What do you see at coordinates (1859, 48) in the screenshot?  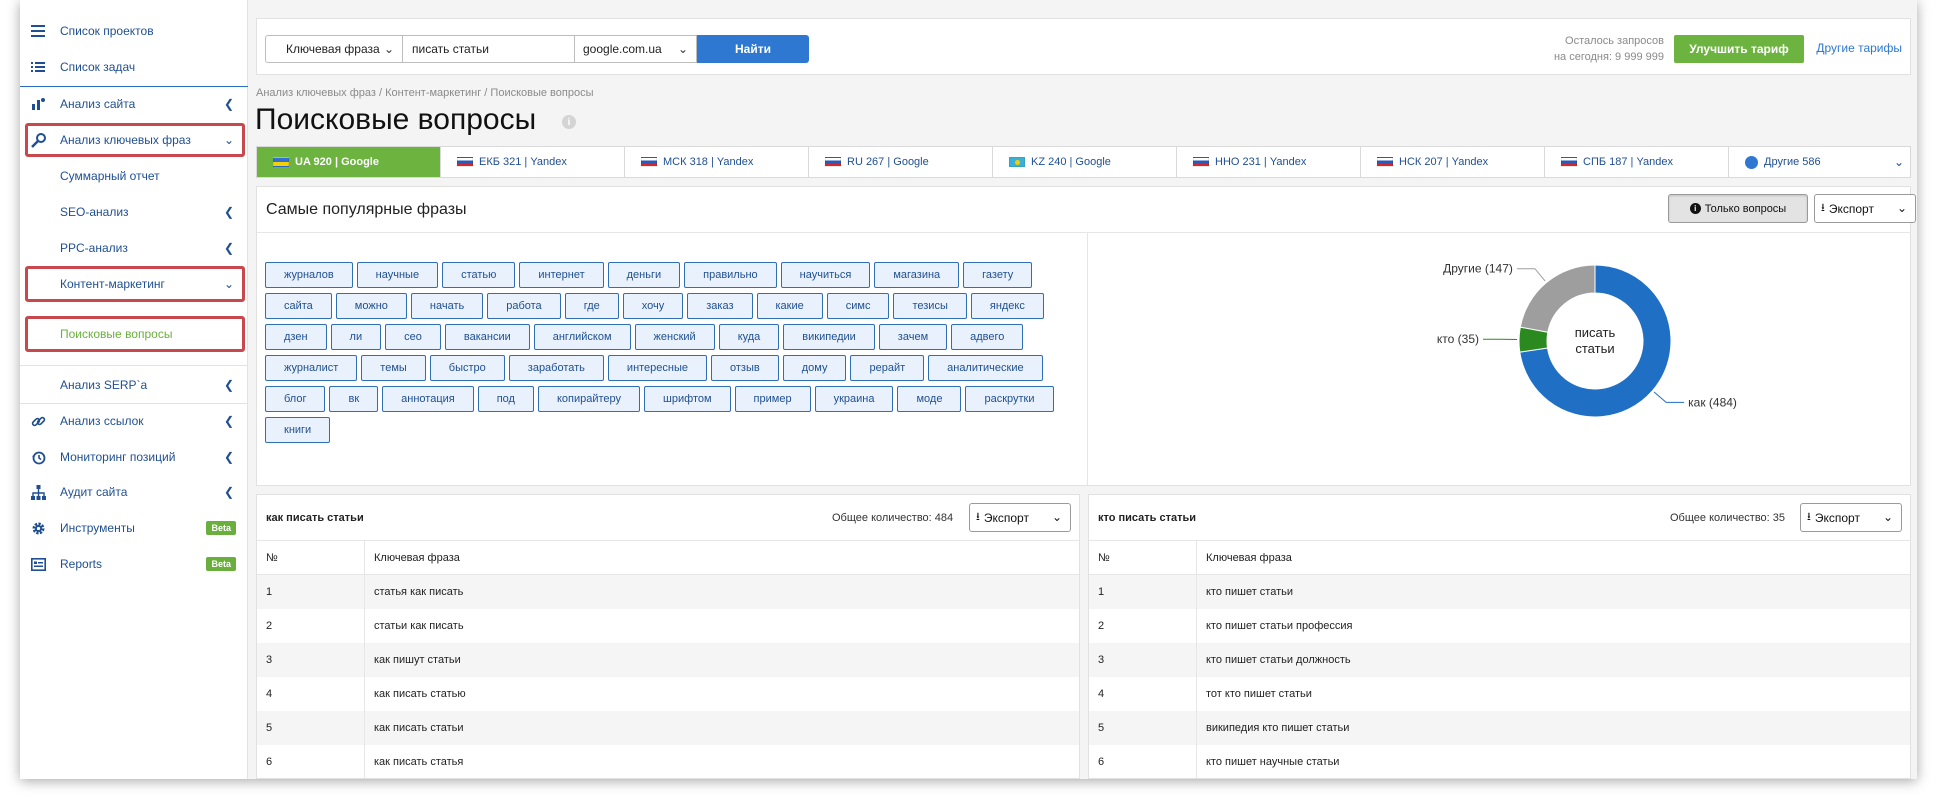 I see `other-tariffs-link: Другие тарифы` at bounding box center [1859, 48].